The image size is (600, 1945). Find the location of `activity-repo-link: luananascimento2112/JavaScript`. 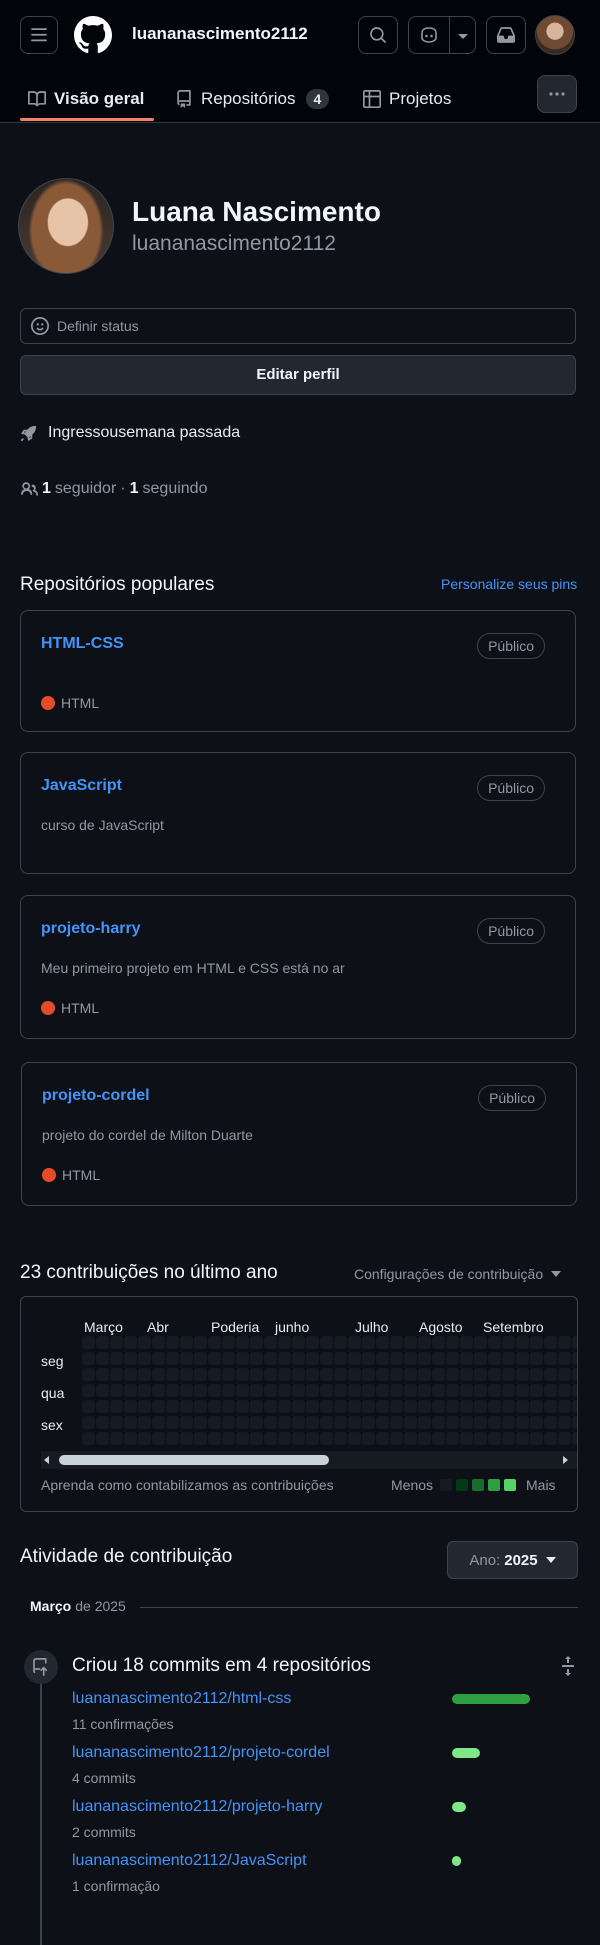

activity-repo-link: luananascimento2112/JavaScript is located at coordinates (189, 1861).